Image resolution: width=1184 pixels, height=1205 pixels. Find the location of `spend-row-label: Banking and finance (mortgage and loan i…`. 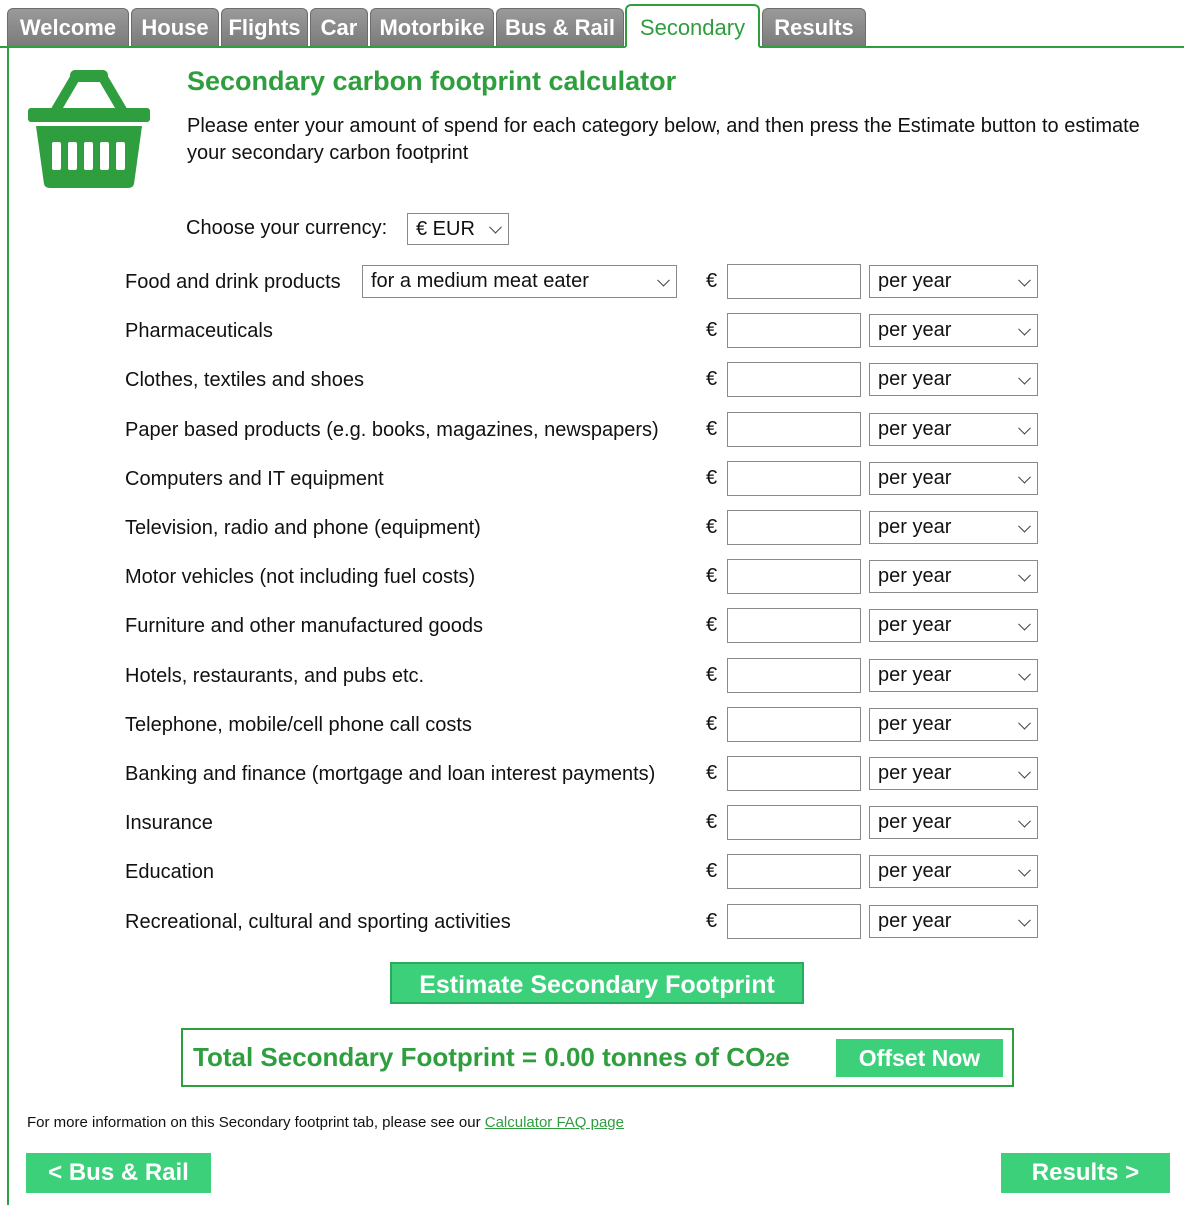

spend-row-label: Banking and finance (mortgage and loan i… is located at coordinates (390, 774).